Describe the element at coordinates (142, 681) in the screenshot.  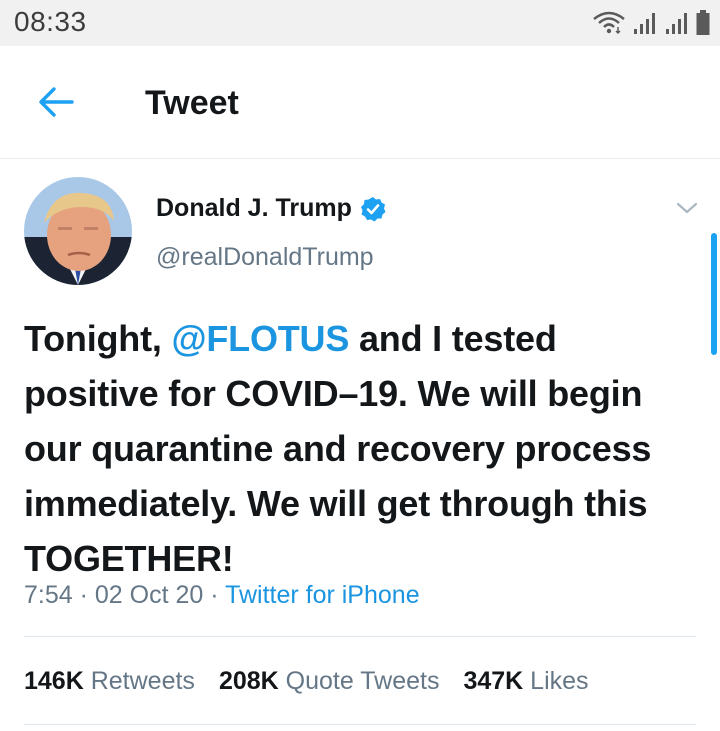
I see `retweets-label: Retweets` at that location.